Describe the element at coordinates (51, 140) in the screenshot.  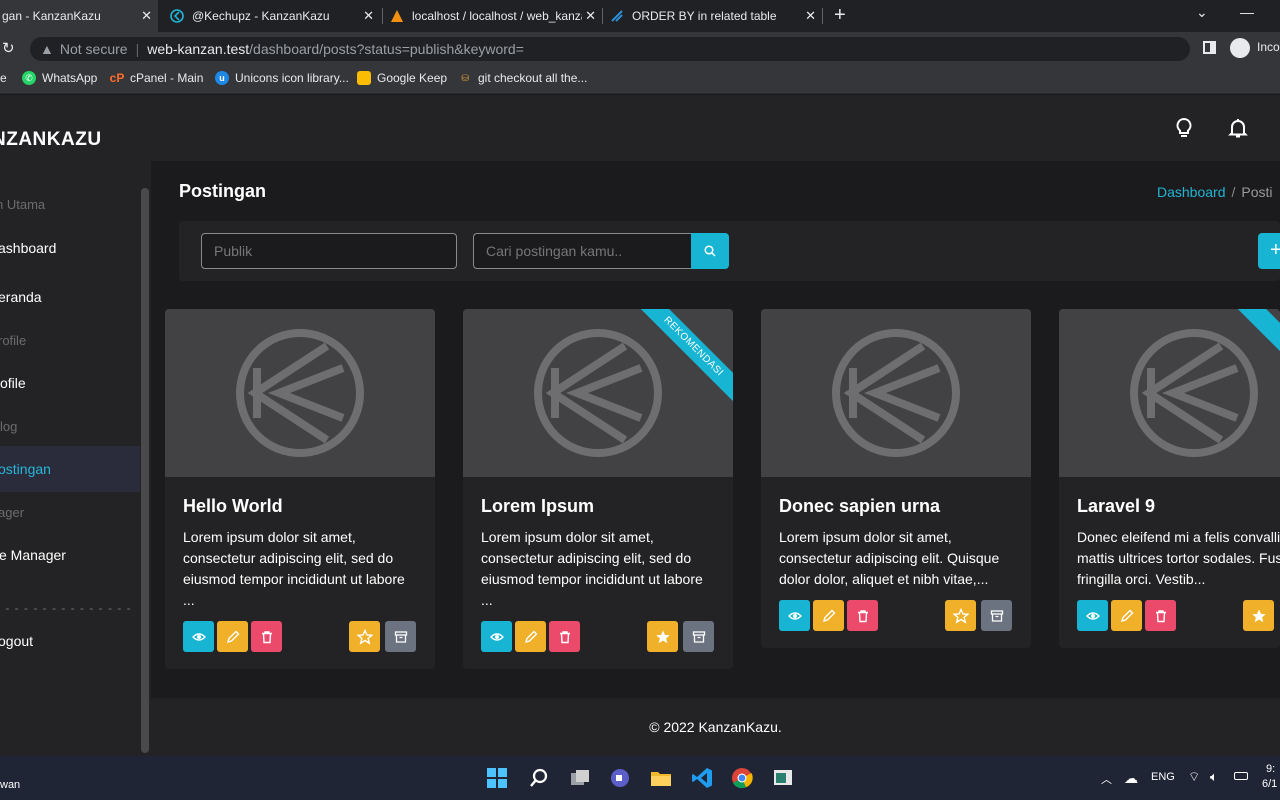
I see `brand-logo: NZANKAZU` at that location.